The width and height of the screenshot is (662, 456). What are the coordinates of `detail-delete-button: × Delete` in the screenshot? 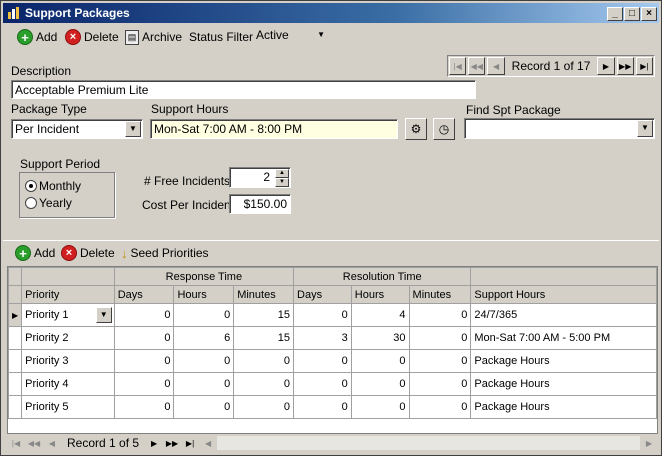 It's located at (88, 253).